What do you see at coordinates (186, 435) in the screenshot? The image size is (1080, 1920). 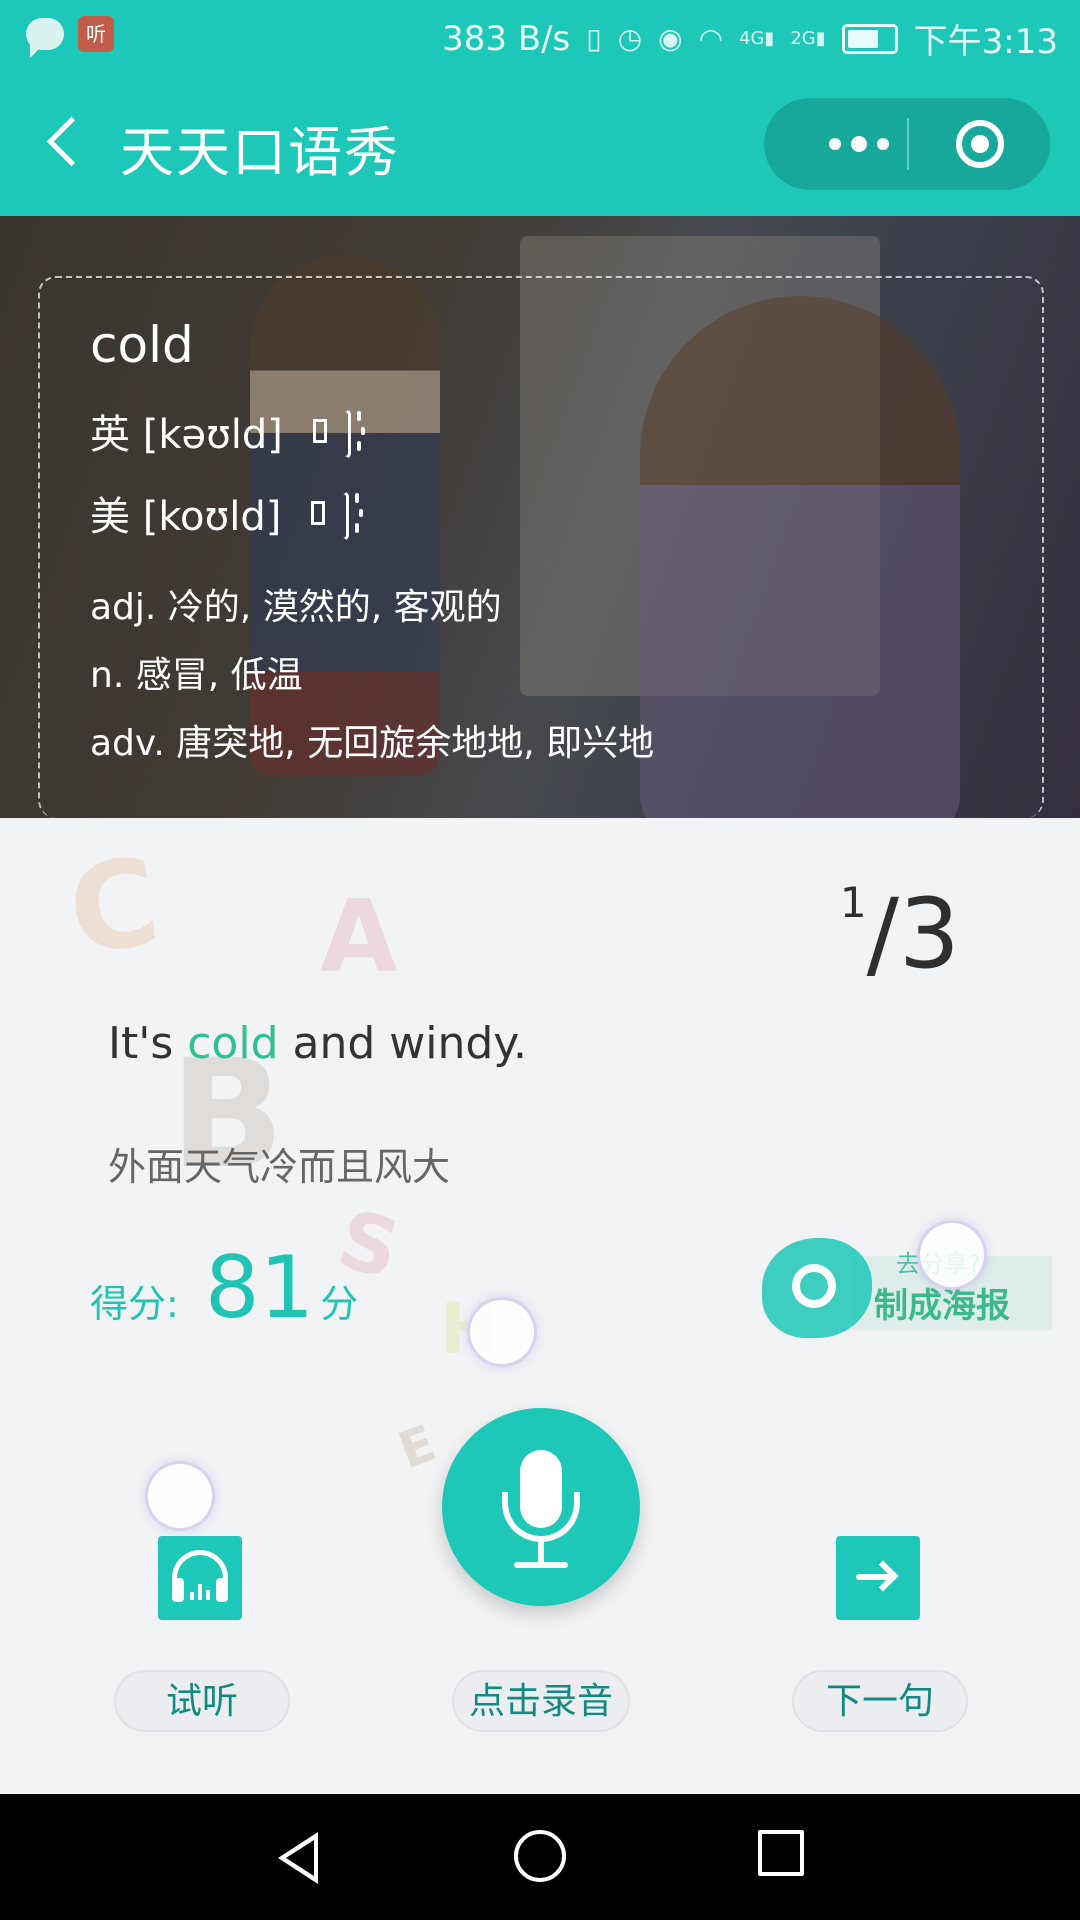 I see `uk-phonetic: 英 [kəʊld]` at bounding box center [186, 435].